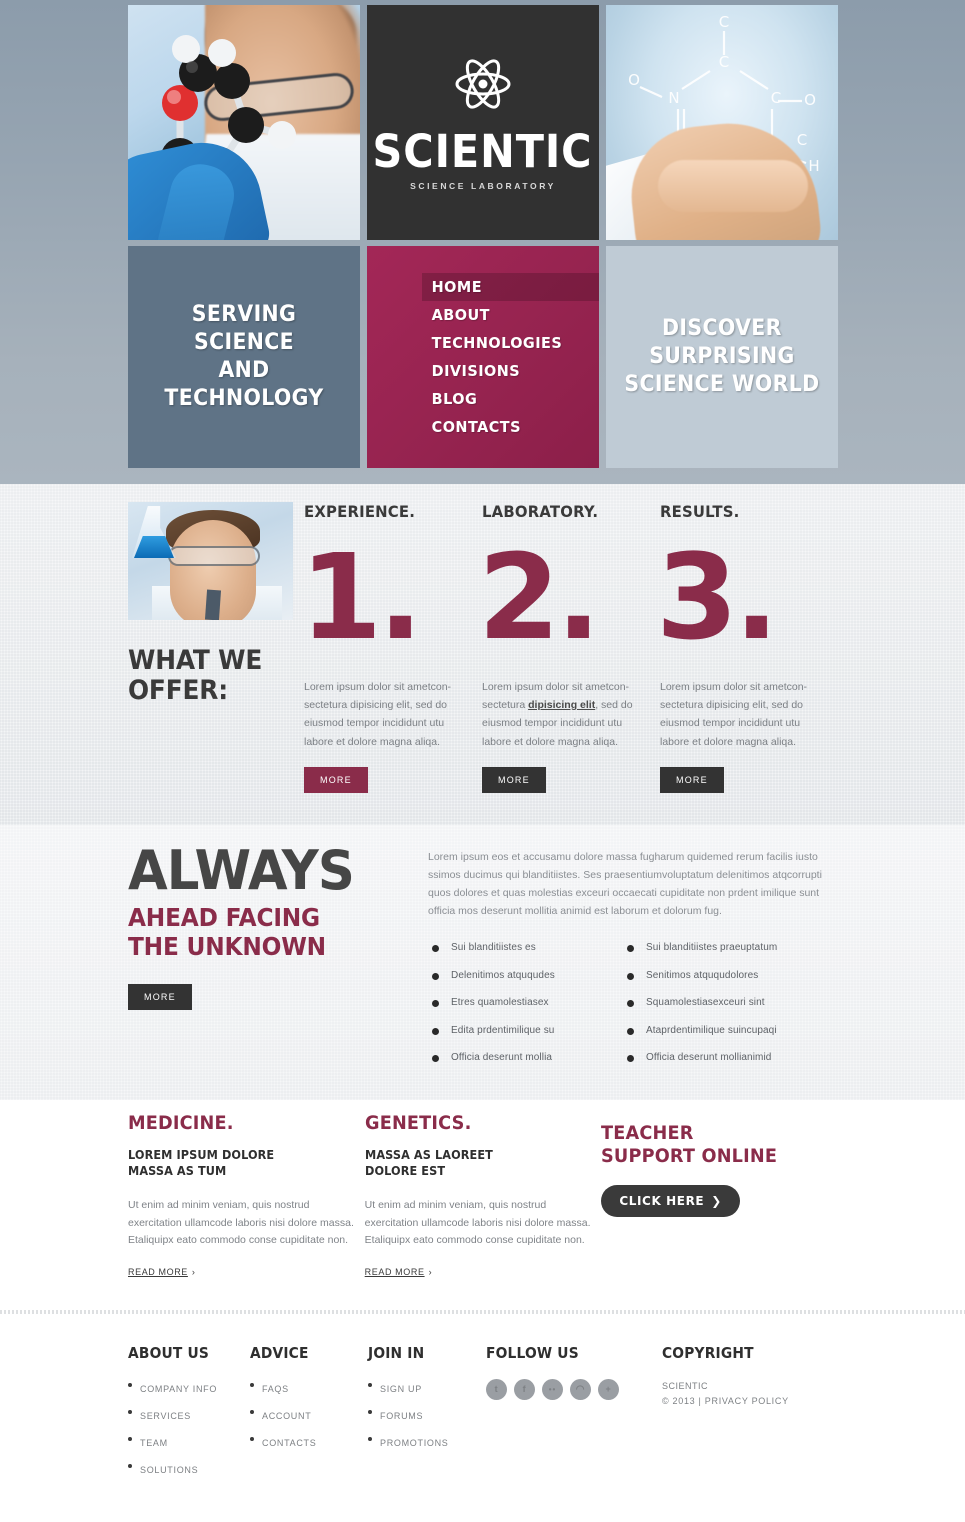 The image size is (965, 1522). I want to click on slogan-right-text: DISCOVER SURPRISING SCIENCE WORLD, so click(722, 356).